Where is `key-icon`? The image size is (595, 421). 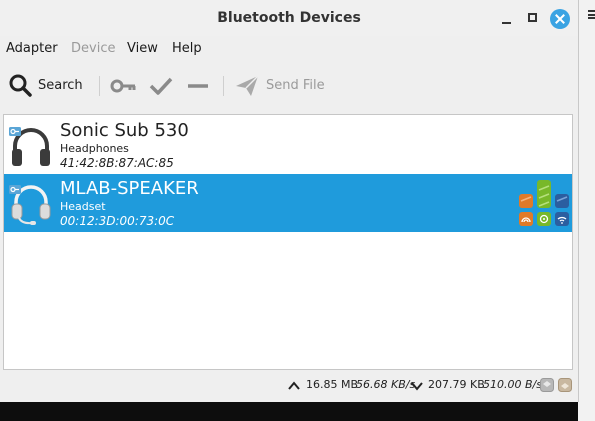 key-icon is located at coordinates (123, 86).